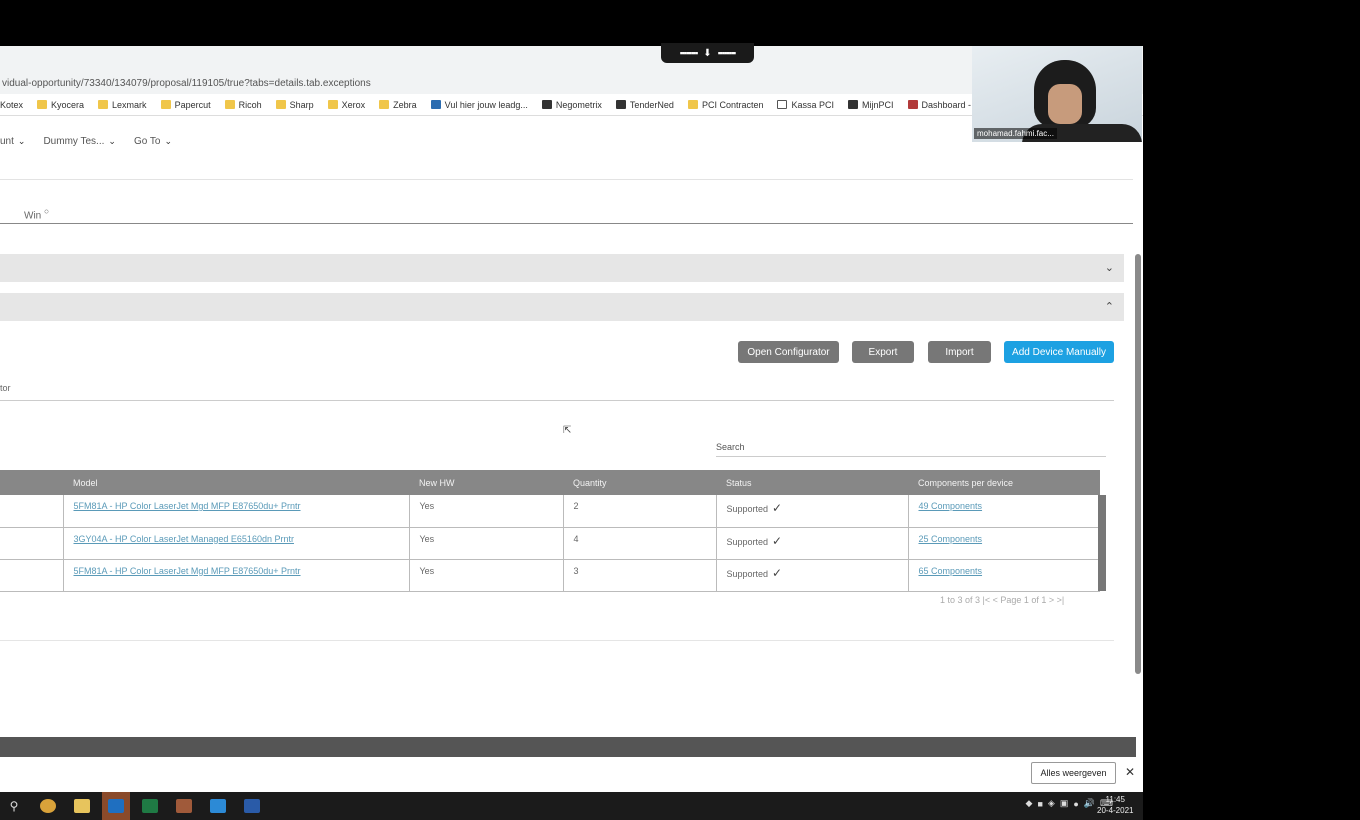 The image size is (1360, 820). I want to click on bookmark-item: PCI Contracten, so click(725, 105).